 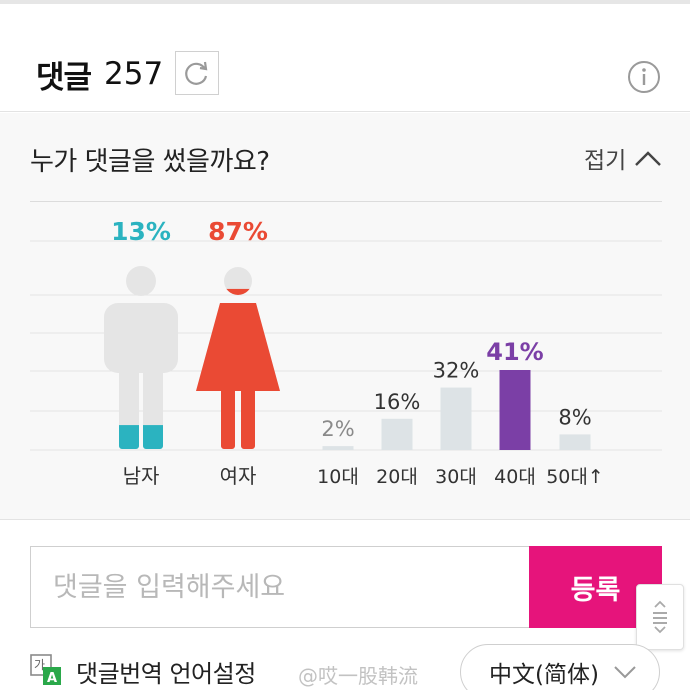 What do you see at coordinates (358, 676) in the screenshot?
I see `watermark: @哎一股韩流` at bounding box center [358, 676].